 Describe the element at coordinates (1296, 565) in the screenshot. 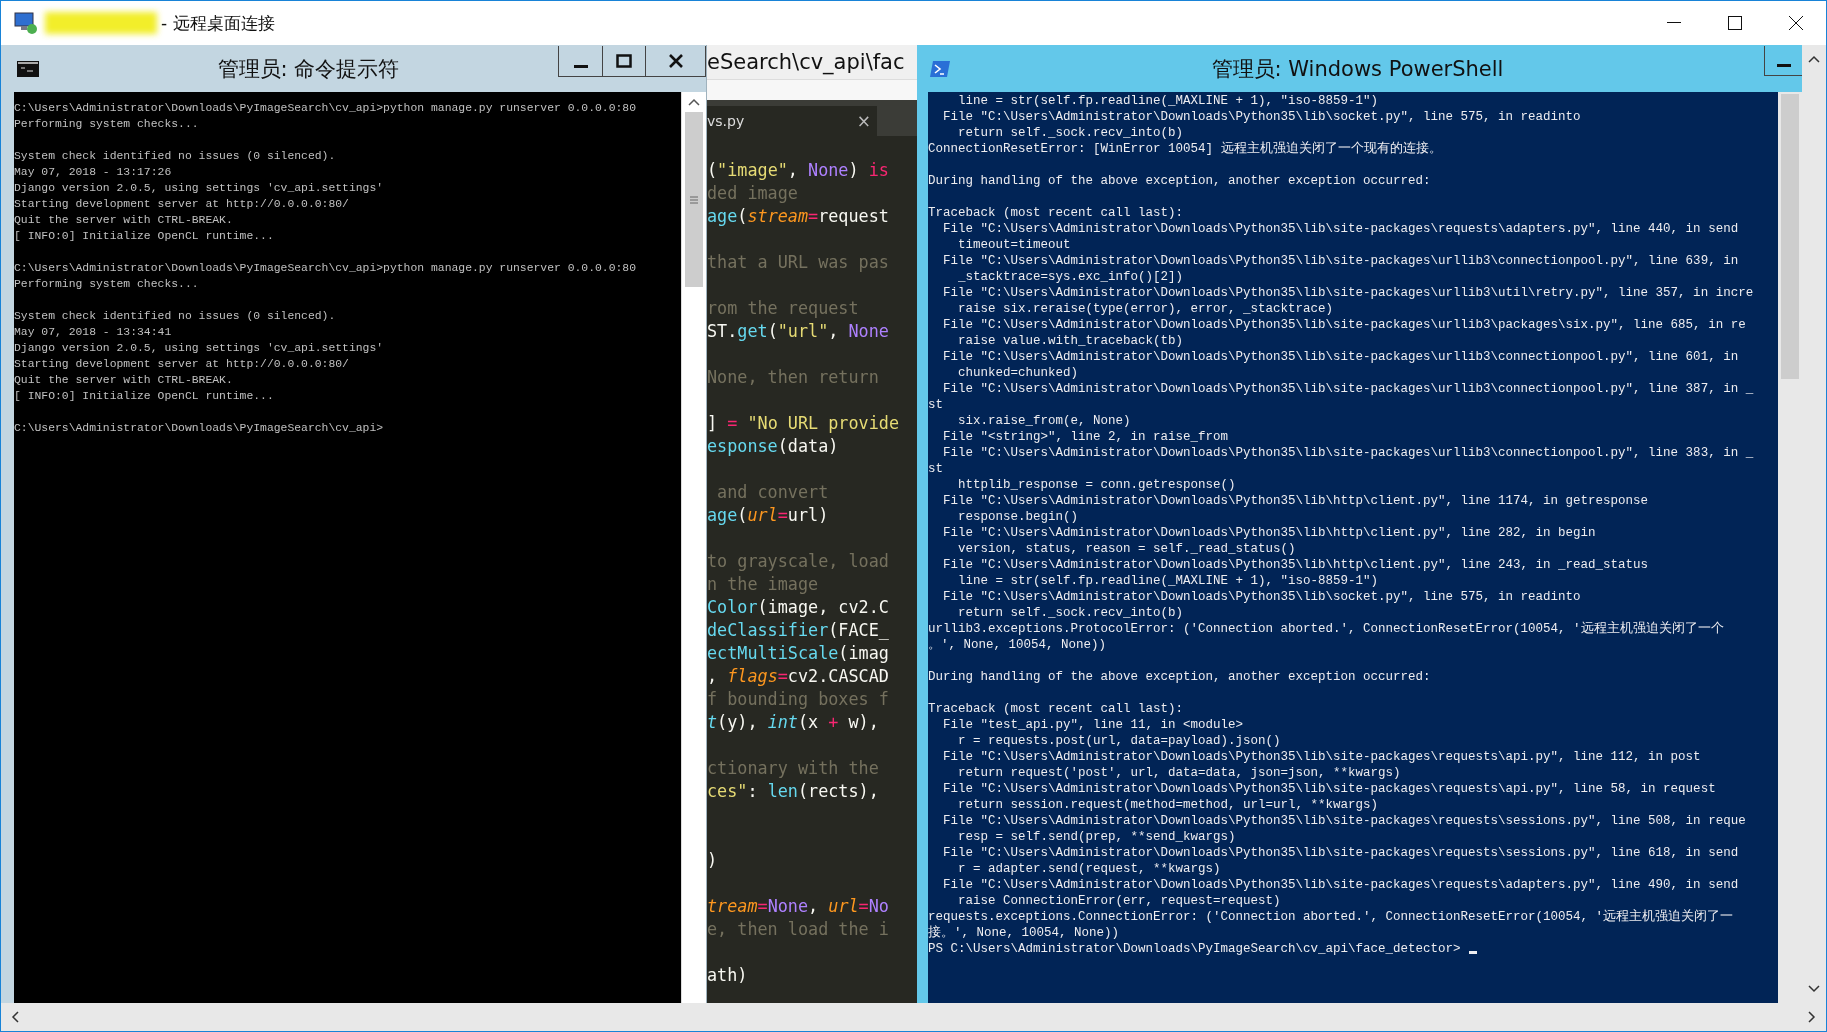

I see `terminal-line: File "C:\Users\Administrator\Downloads\Python35\lib\http\client.py", line 243, in _read_status` at that location.